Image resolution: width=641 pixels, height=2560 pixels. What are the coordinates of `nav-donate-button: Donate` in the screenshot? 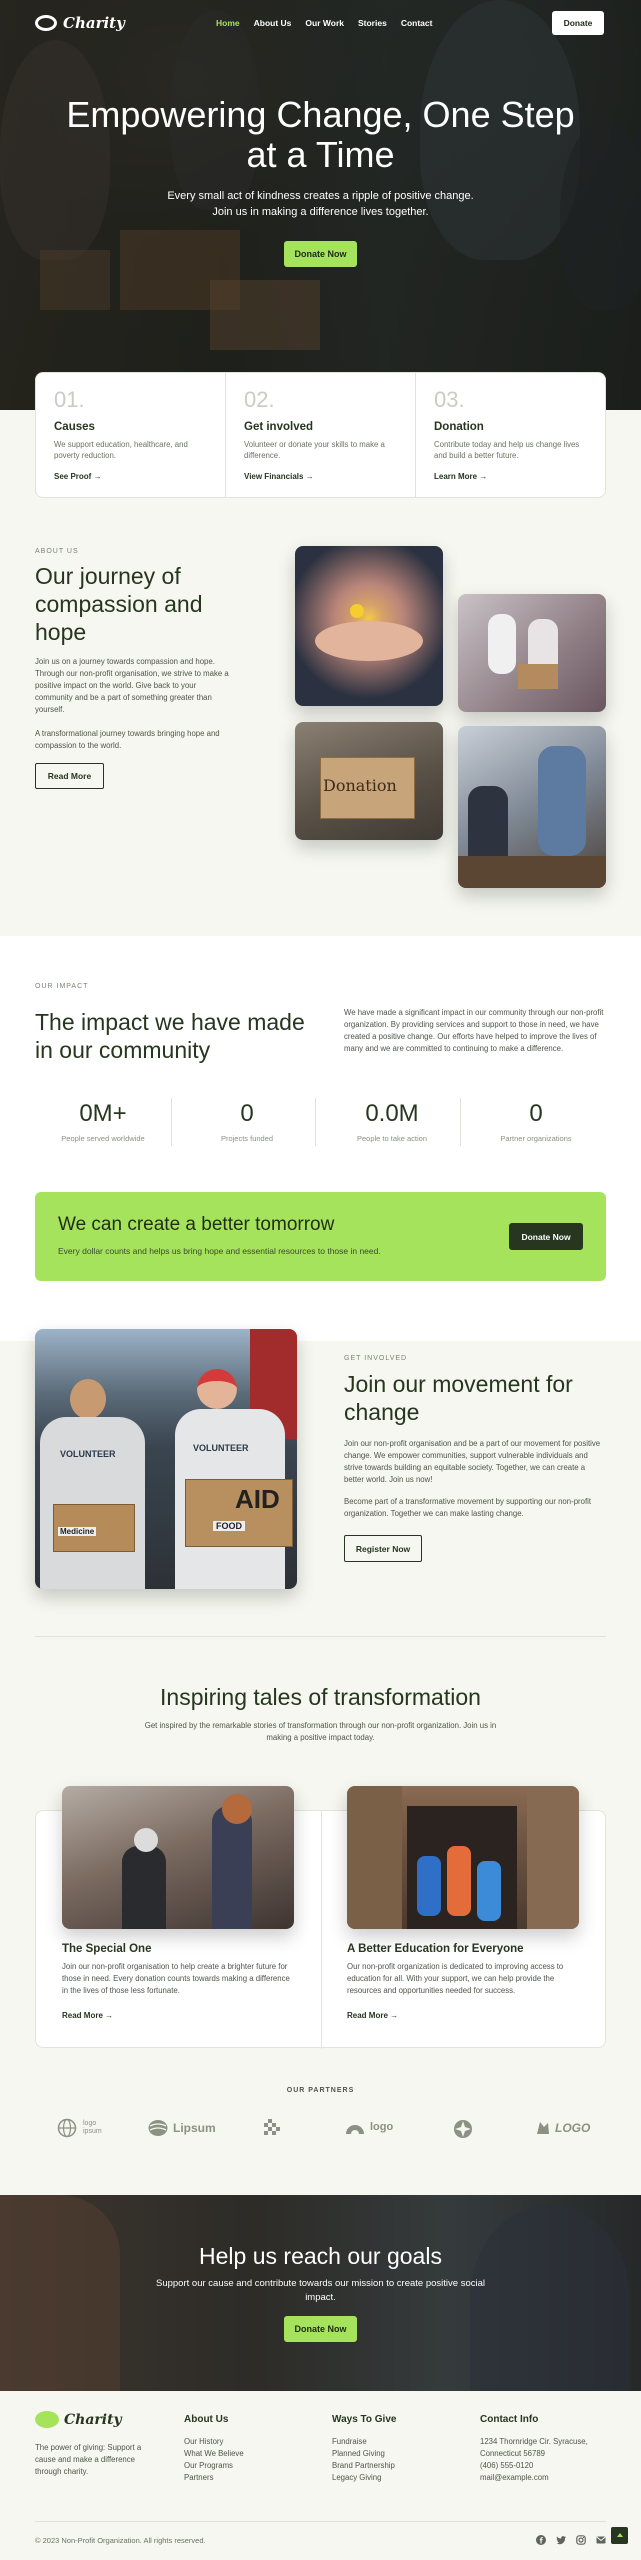 It's located at (578, 23).